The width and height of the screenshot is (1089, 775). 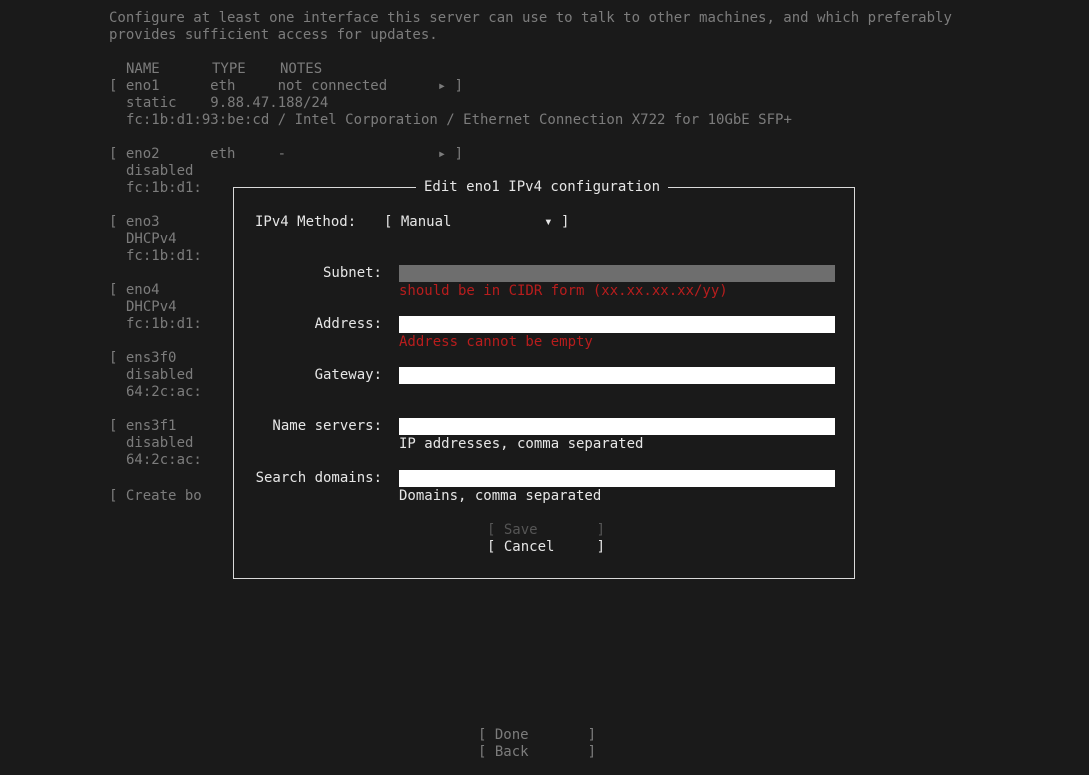 I want to click on name-servers-input, so click(x=617, y=426).